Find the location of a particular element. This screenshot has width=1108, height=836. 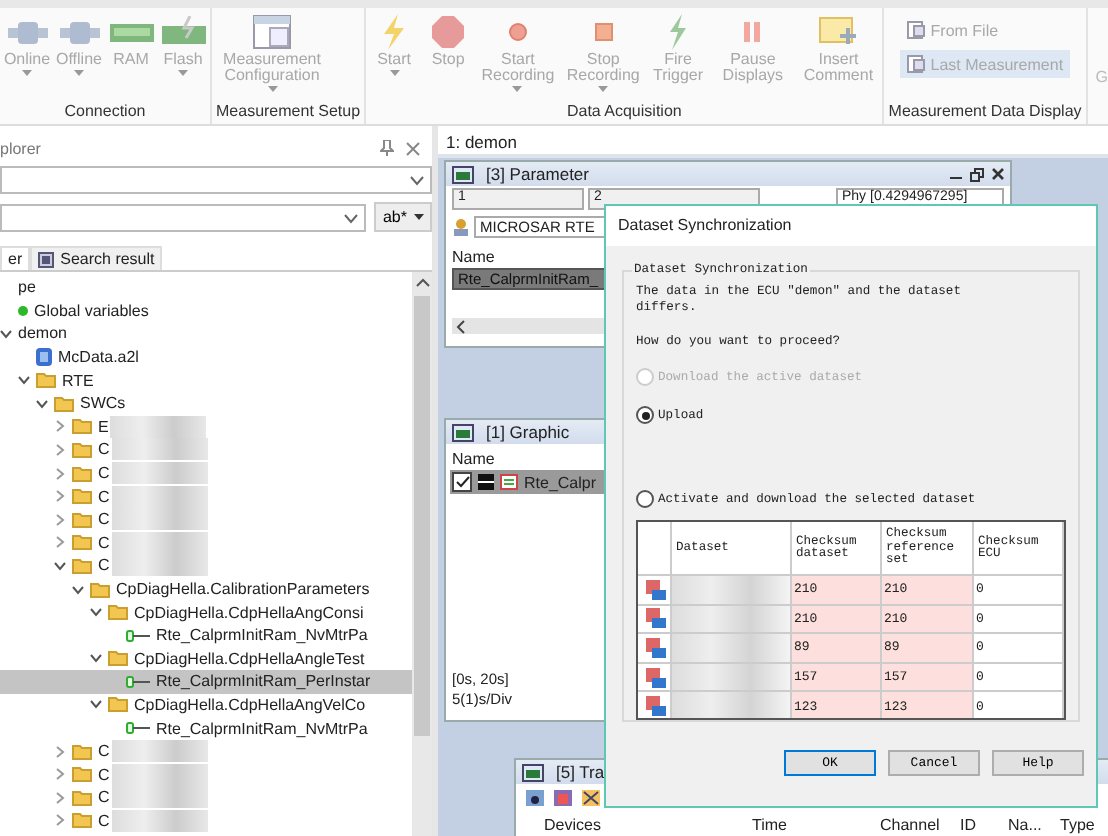

group-label: Data Acquisition is located at coordinates (624, 113).